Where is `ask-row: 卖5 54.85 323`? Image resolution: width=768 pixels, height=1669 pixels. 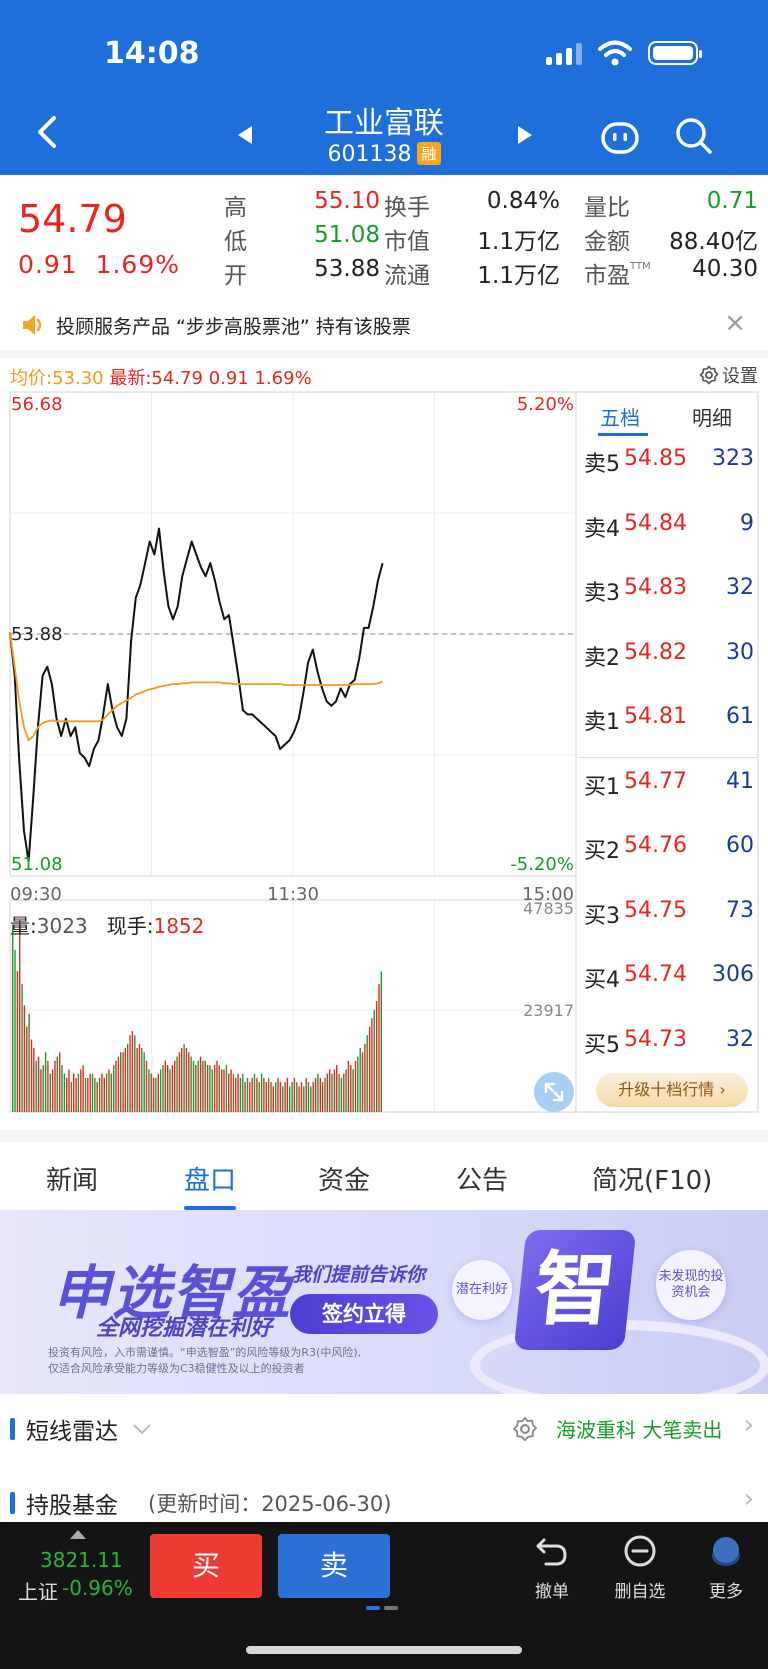 ask-row: 卖5 54.85 323 is located at coordinates (669, 461).